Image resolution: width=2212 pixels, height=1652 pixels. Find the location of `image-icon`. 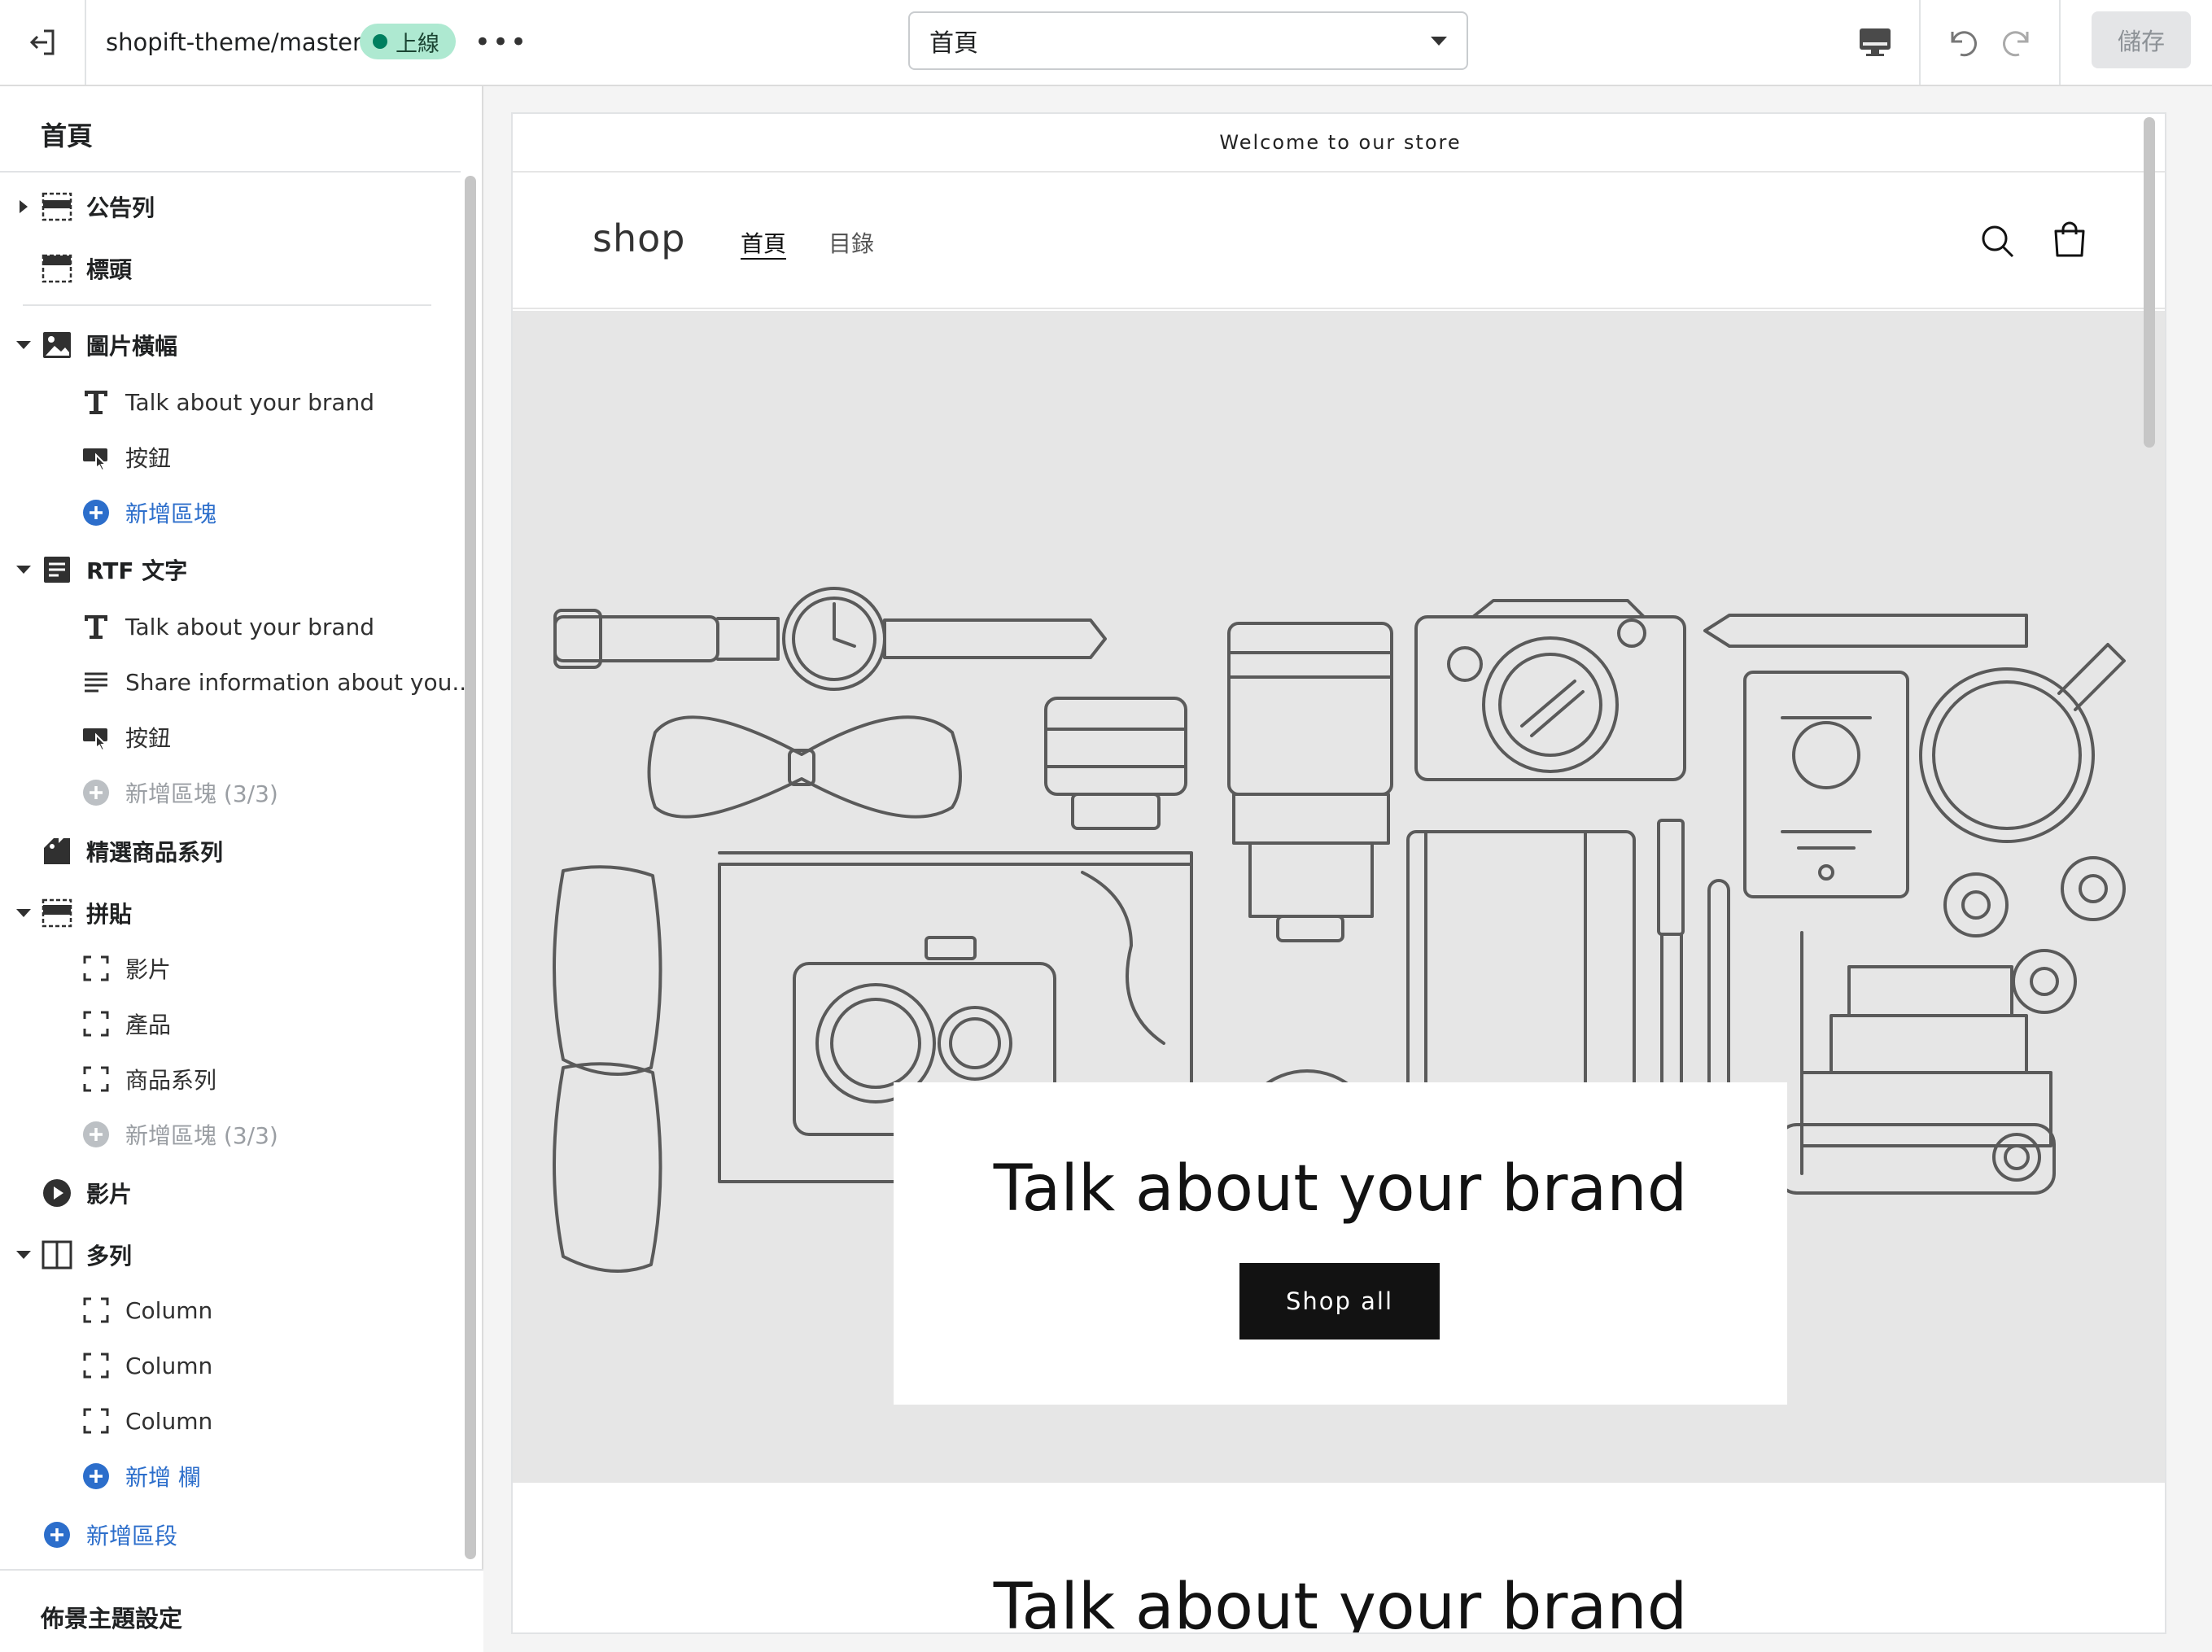

image-icon is located at coordinates (57, 345).